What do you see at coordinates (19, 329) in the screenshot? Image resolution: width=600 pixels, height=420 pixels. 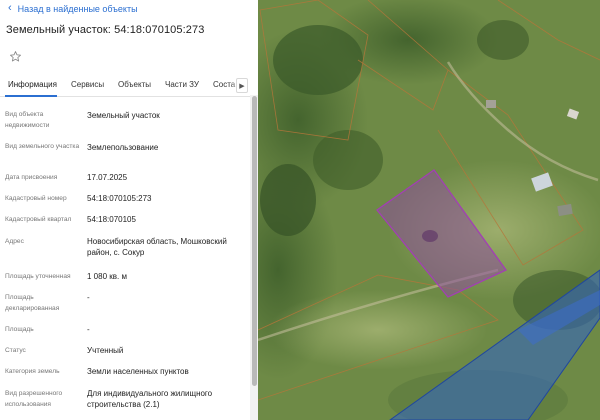 I see `property-label: Площадь` at bounding box center [19, 329].